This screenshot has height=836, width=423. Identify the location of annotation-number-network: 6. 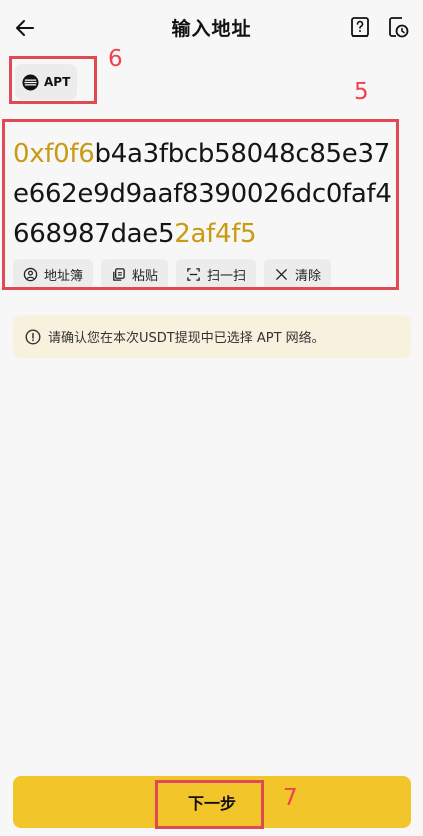
(115, 59).